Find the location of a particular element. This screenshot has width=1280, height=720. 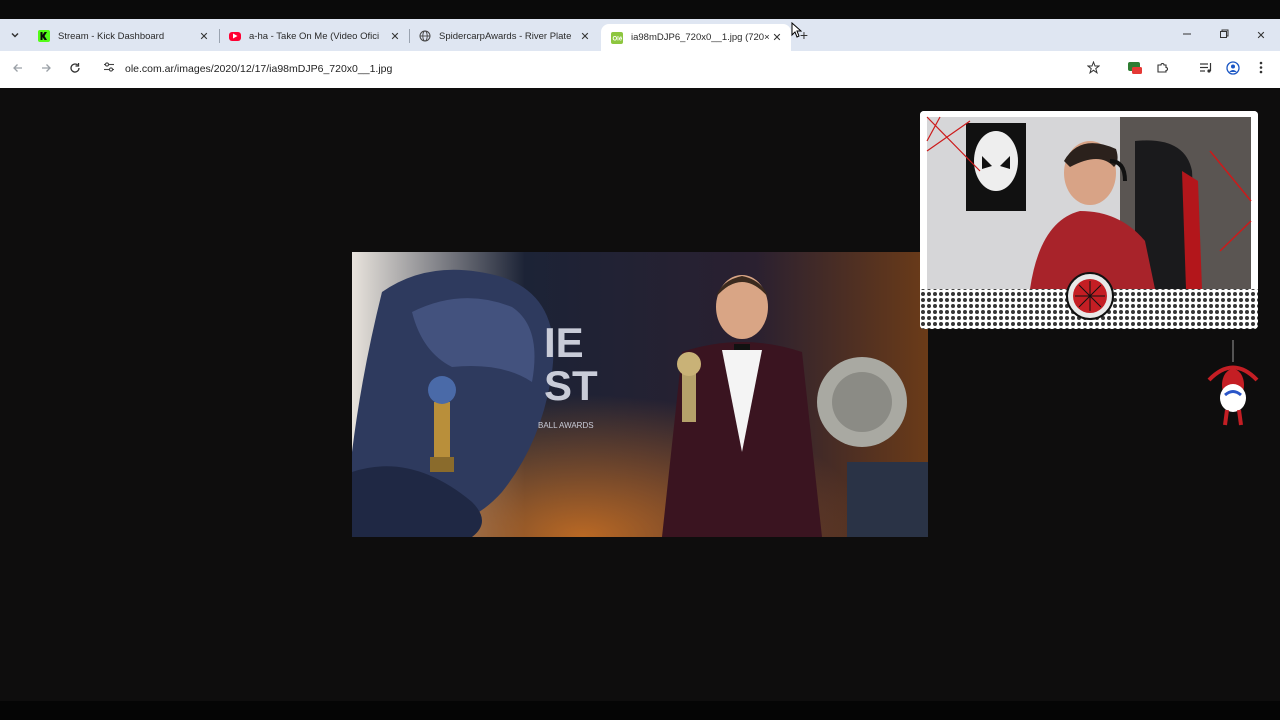

tab-title: Stream - Kick Dashboard is located at coordinates (111, 36).